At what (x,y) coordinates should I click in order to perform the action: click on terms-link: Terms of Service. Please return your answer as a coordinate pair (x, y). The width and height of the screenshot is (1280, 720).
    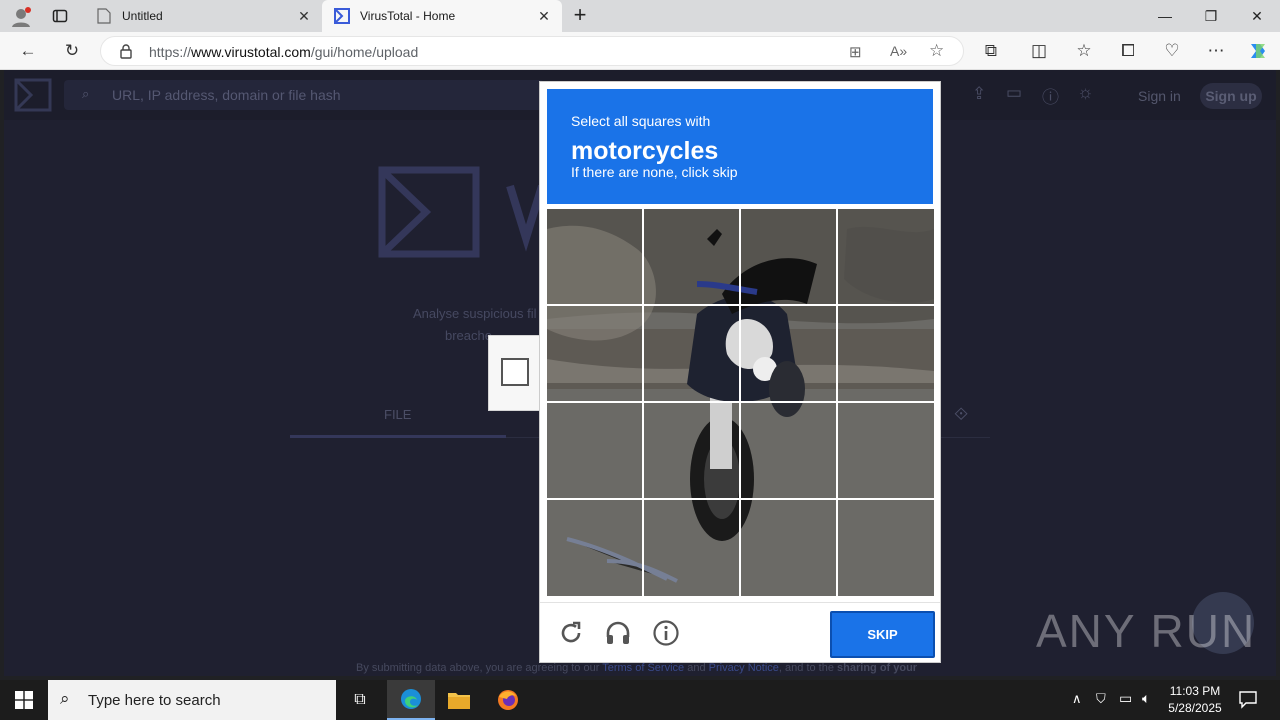
    Looking at the image, I should click on (643, 668).